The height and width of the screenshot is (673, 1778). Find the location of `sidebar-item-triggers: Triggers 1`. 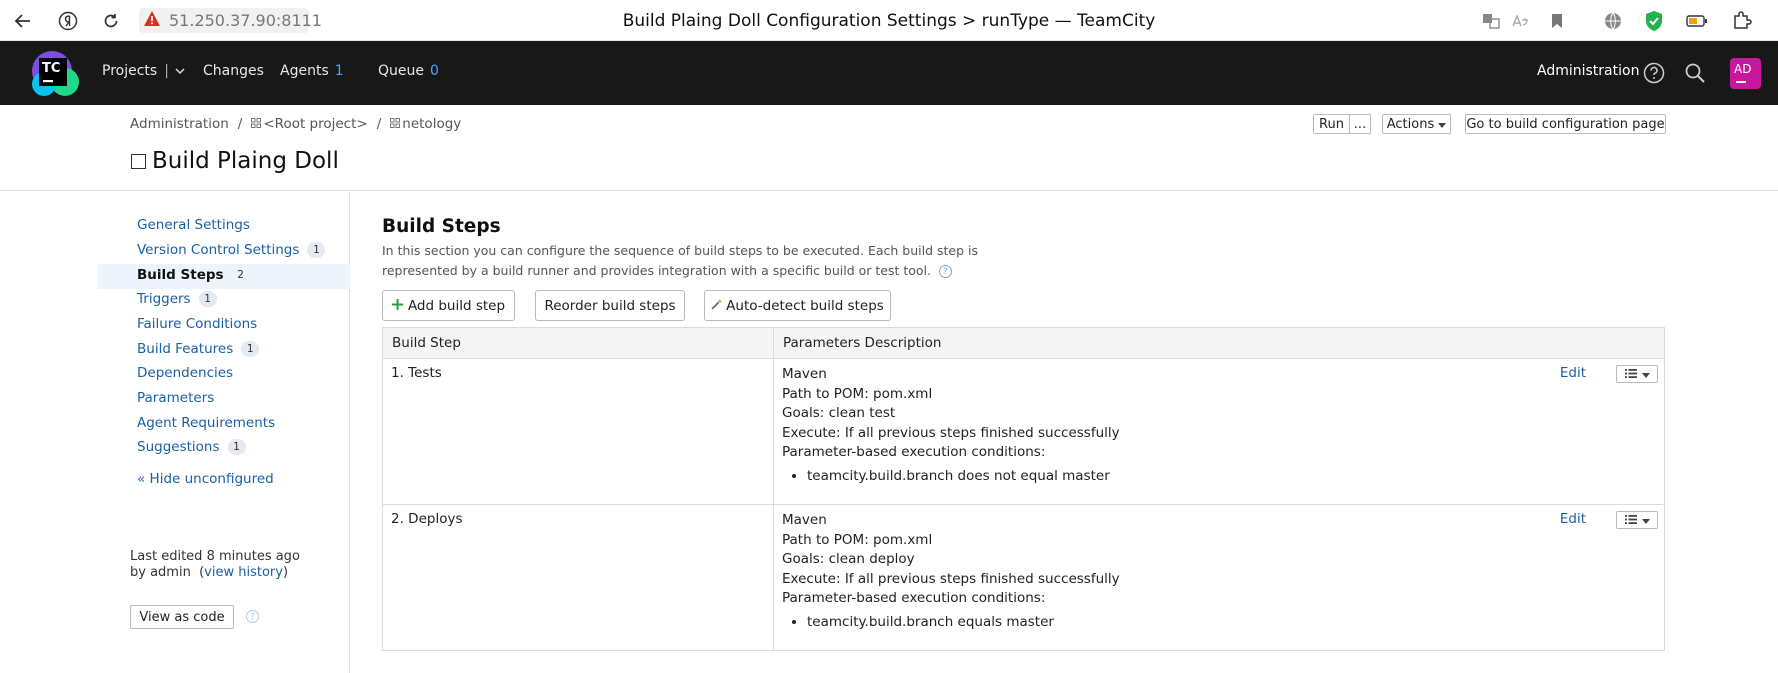

sidebar-item-triggers: Triggers 1 is located at coordinates (177, 299).